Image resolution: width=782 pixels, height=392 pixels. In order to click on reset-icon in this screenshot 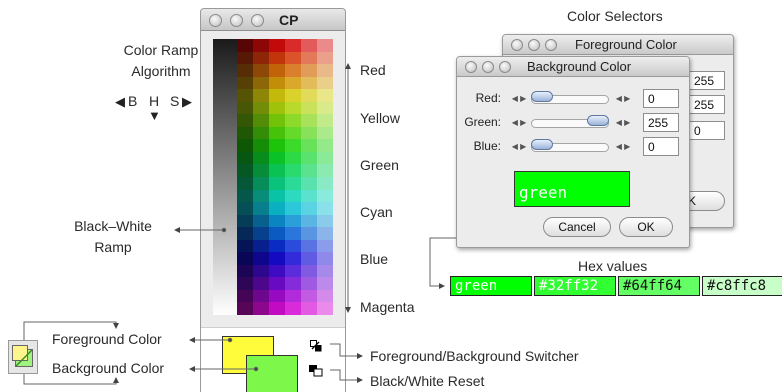, I will do `click(316, 371)`.